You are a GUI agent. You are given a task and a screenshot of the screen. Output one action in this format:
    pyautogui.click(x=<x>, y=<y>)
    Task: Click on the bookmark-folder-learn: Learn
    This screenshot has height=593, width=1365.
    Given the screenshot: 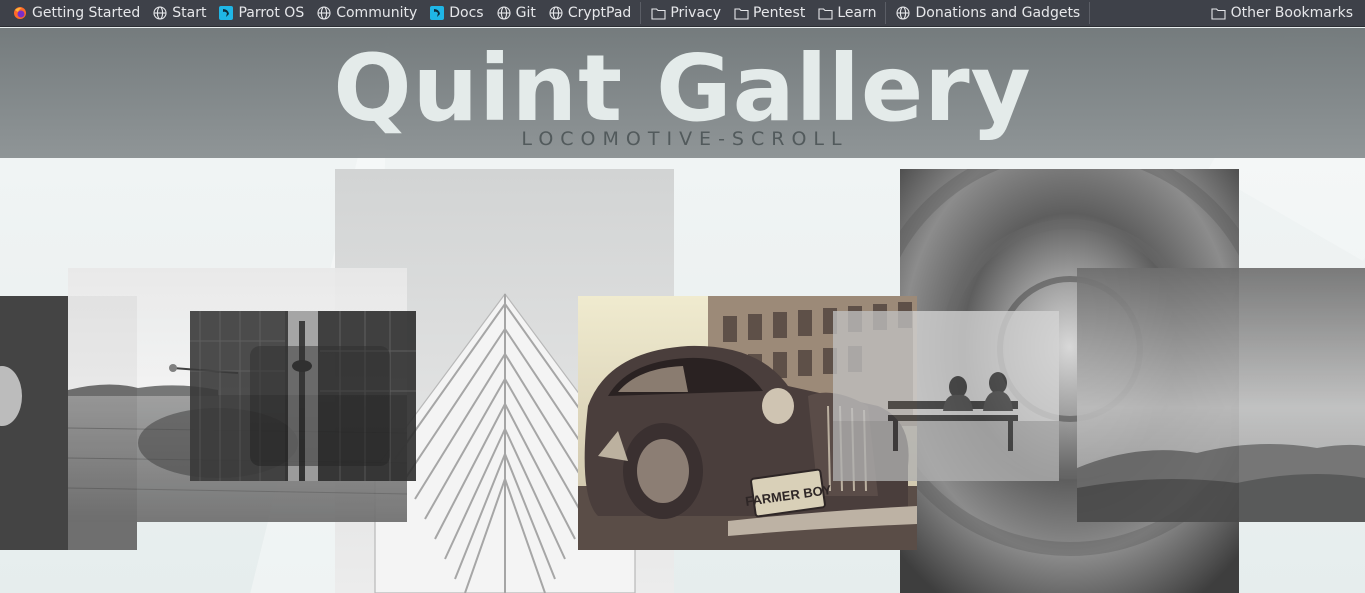 What is the action you would take?
    pyautogui.click(x=846, y=13)
    